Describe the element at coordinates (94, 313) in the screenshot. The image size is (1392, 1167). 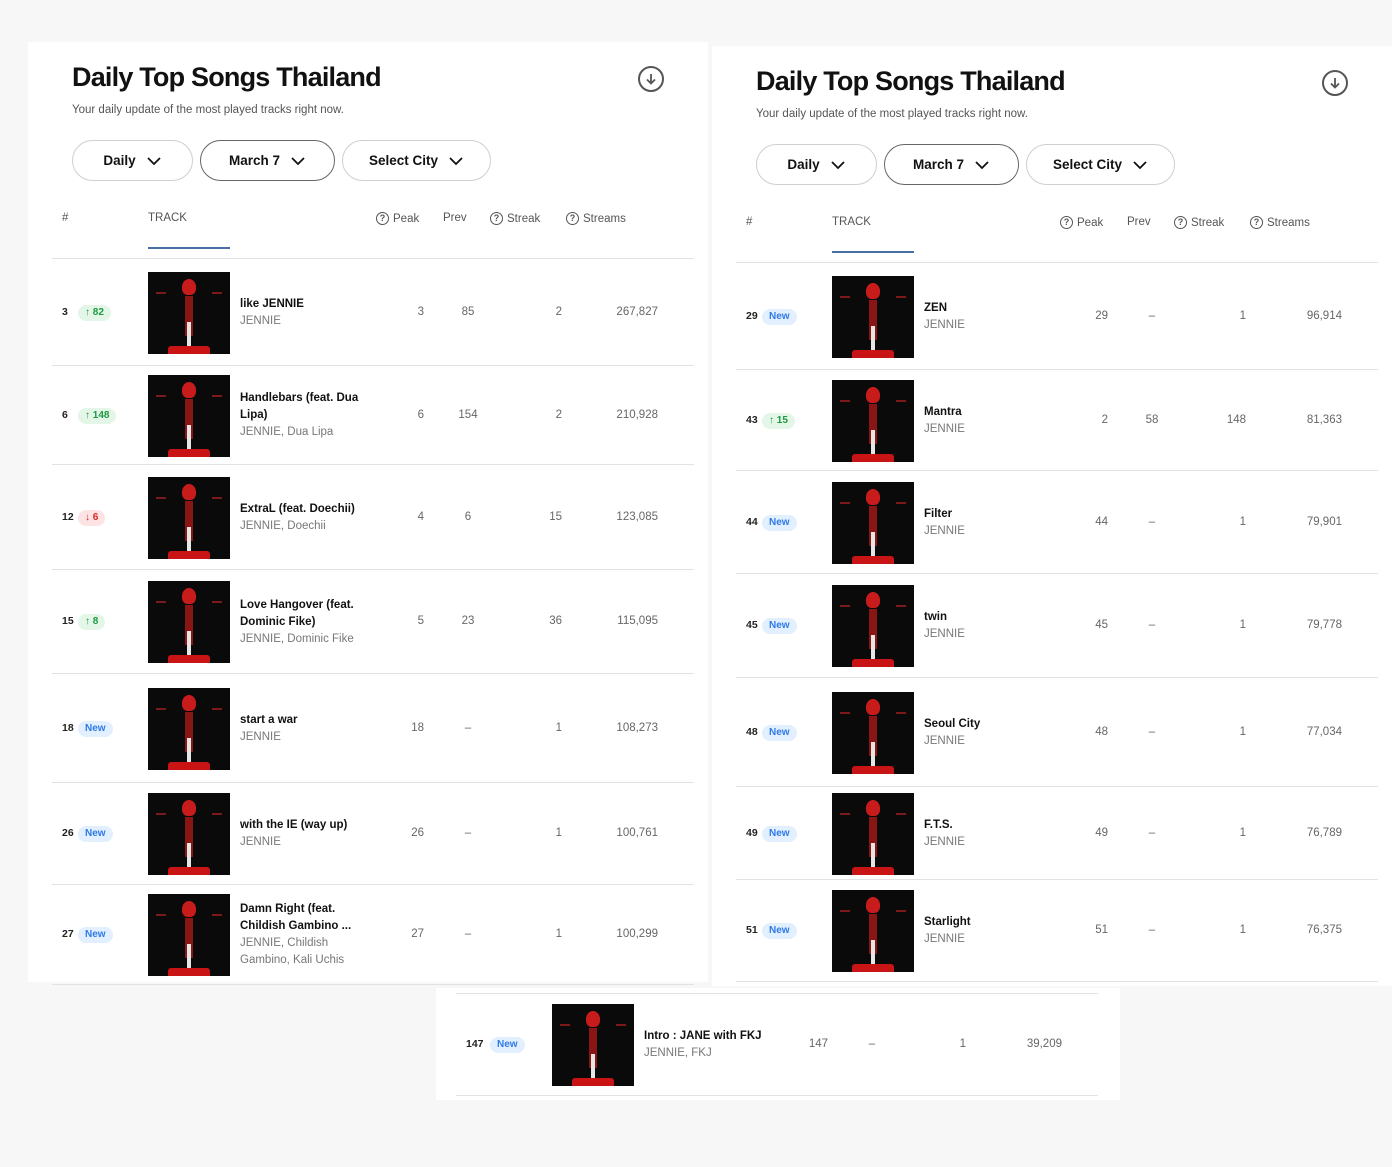
I see `rank-change-badge: ↑ 82` at that location.